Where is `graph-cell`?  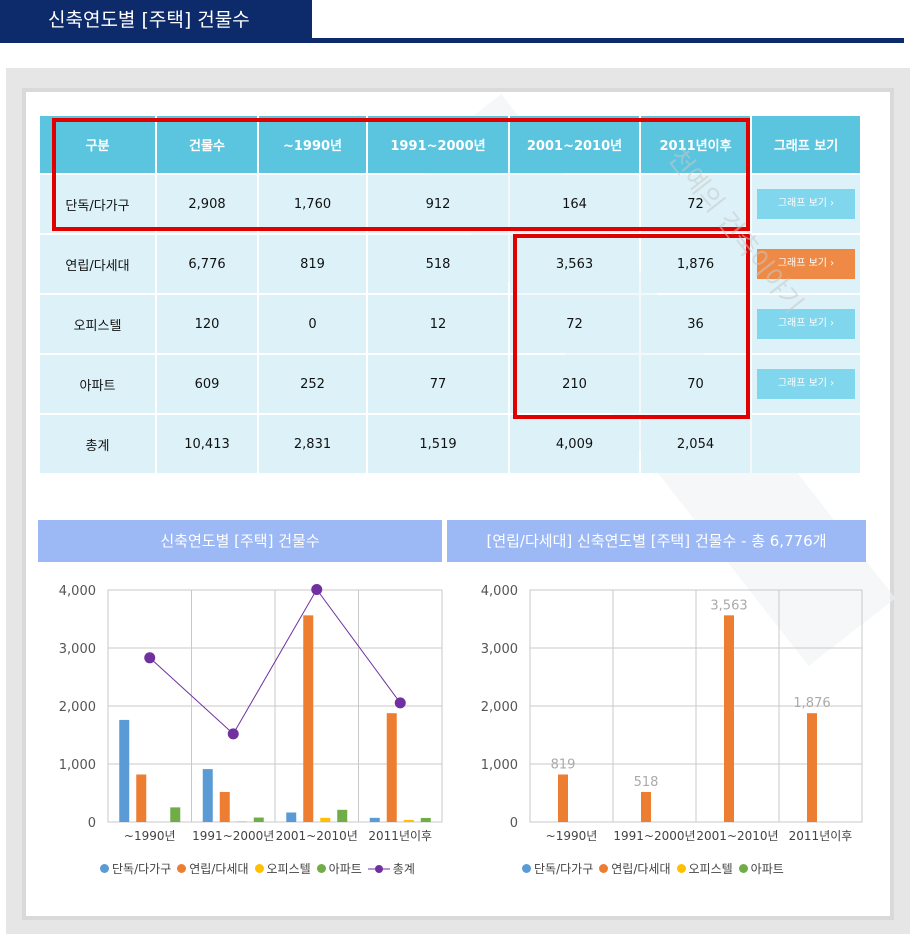
graph-cell is located at coordinates (806, 444).